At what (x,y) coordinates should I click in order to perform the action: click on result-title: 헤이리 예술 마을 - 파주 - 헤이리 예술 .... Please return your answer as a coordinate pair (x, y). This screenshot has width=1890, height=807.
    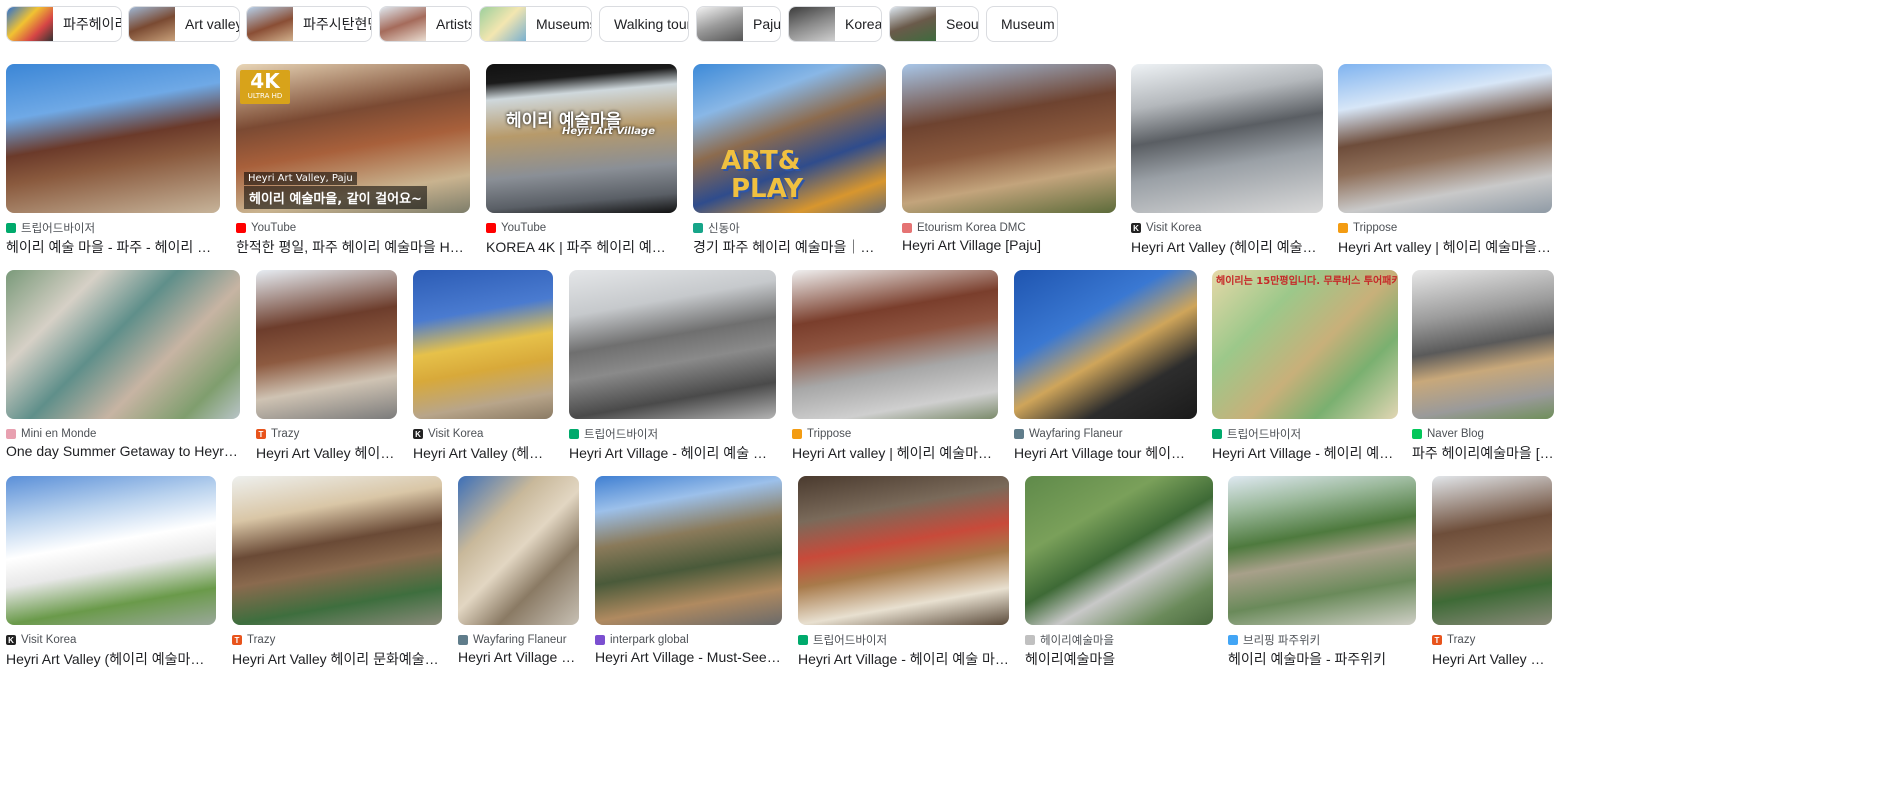
    Looking at the image, I should click on (113, 246).